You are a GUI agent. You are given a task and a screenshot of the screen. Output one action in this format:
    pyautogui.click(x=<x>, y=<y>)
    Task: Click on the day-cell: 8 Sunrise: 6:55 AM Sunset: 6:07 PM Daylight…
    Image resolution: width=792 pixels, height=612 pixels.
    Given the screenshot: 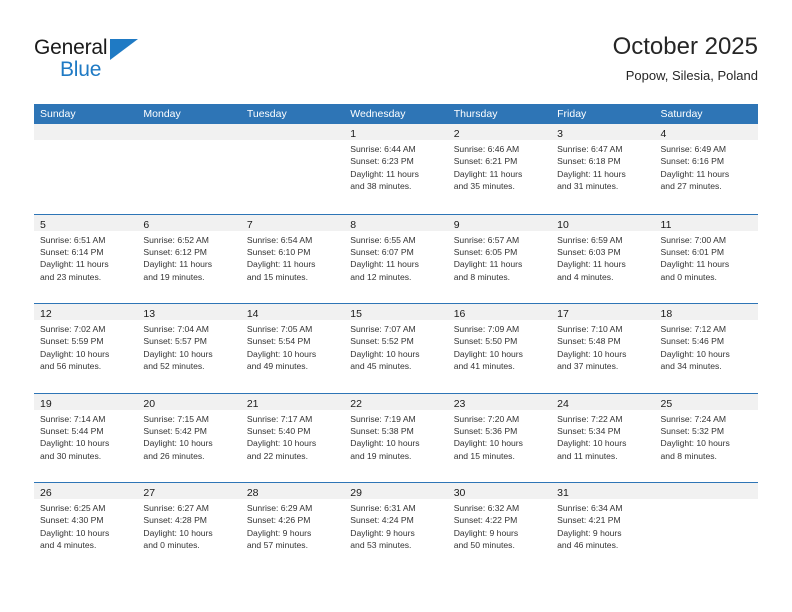 What is the action you would take?
    pyautogui.click(x=396, y=258)
    